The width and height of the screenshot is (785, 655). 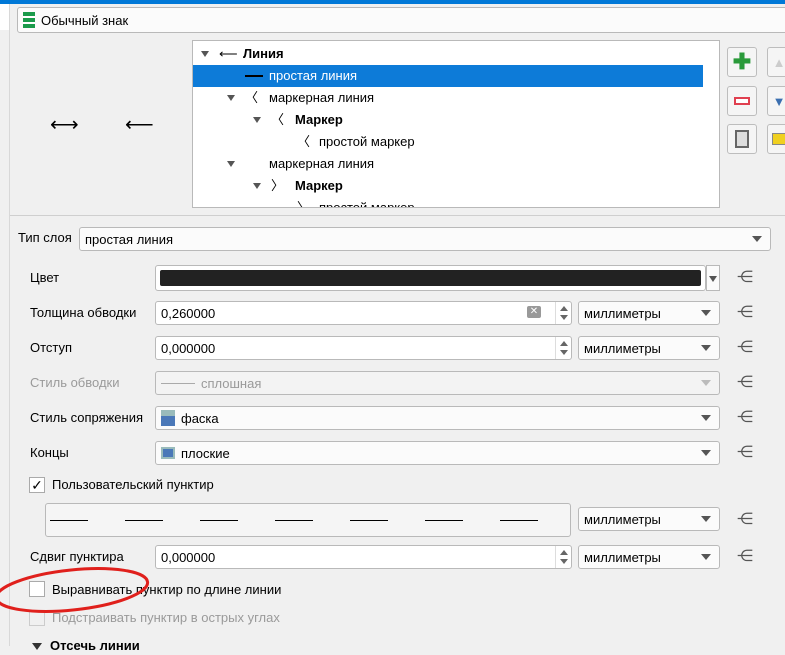 What do you see at coordinates (437, 453) in the screenshot?
I see `cap-style-combo: плоские` at bounding box center [437, 453].